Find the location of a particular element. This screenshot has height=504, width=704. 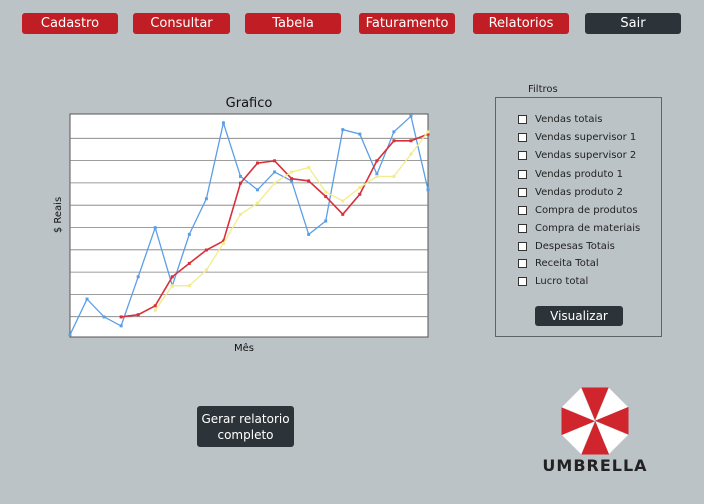

generate-report-label-line2: completo is located at coordinates (245, 434).